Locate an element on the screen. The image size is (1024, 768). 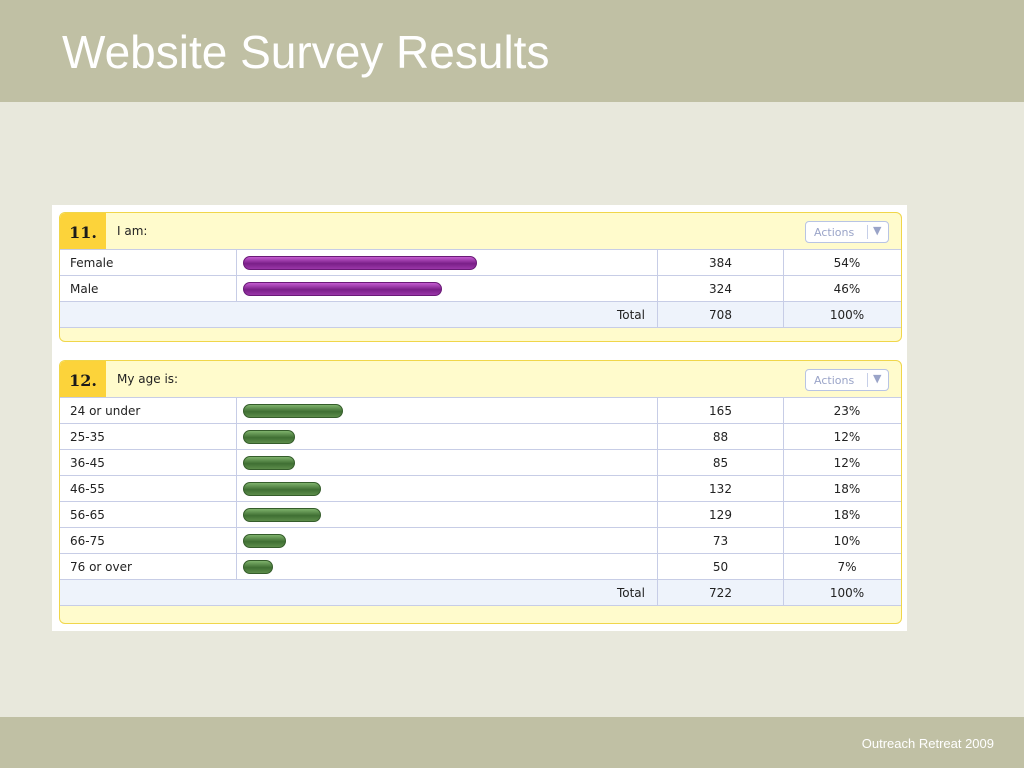
table-row: Male 324 46% is located at coordinates (480, 288).